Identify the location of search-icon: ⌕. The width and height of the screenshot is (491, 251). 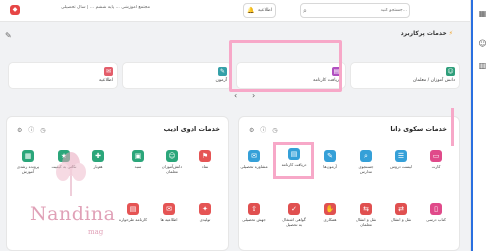
(305, 11).